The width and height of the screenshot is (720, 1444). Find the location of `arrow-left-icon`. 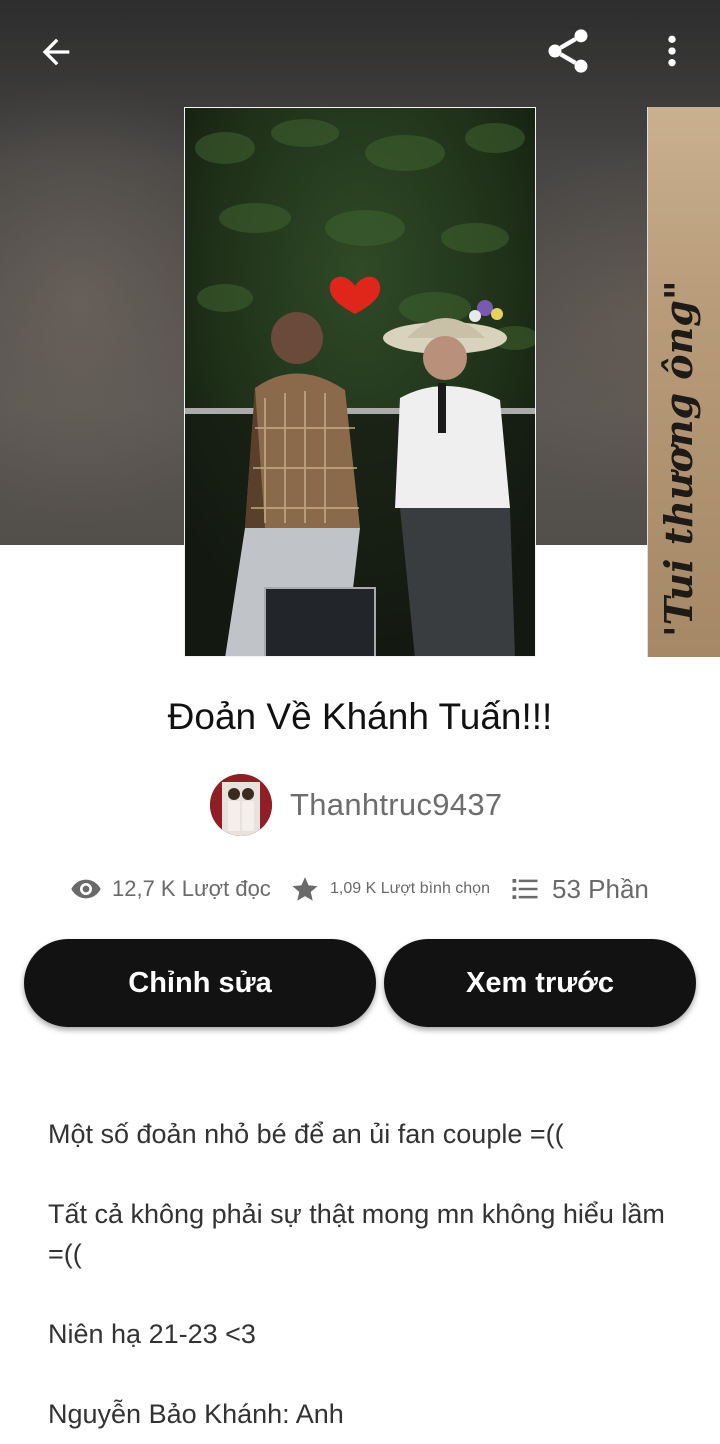

arrow-left-icon is located at coordinates (56, 52).